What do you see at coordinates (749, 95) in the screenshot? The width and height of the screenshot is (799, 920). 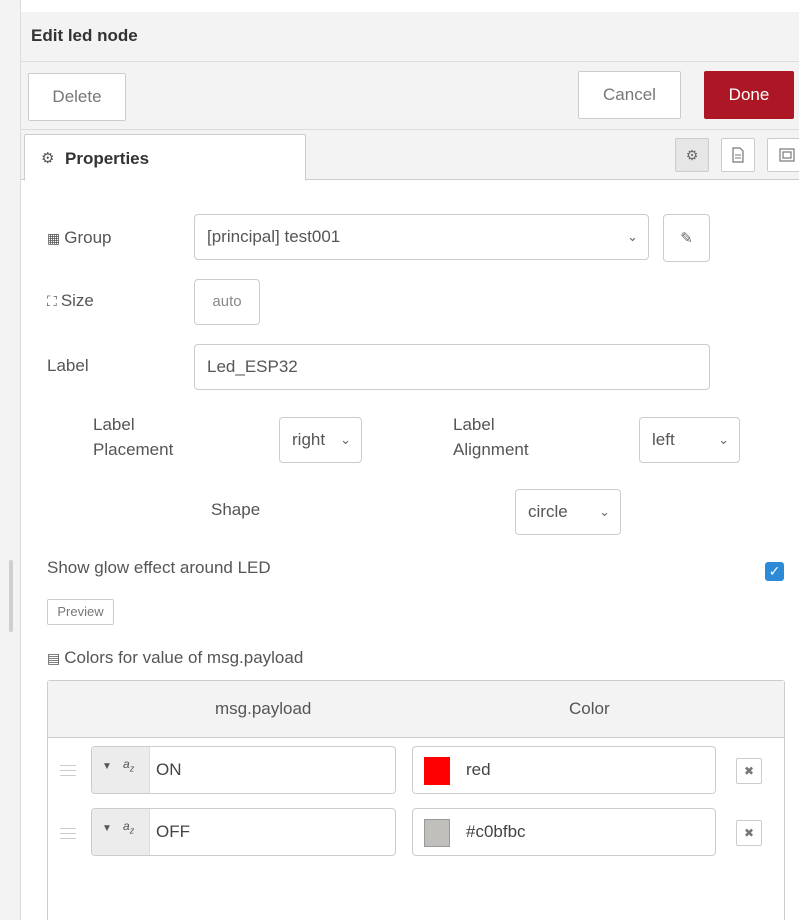 I see `done-button: Done` at bounding box center [749, 95].